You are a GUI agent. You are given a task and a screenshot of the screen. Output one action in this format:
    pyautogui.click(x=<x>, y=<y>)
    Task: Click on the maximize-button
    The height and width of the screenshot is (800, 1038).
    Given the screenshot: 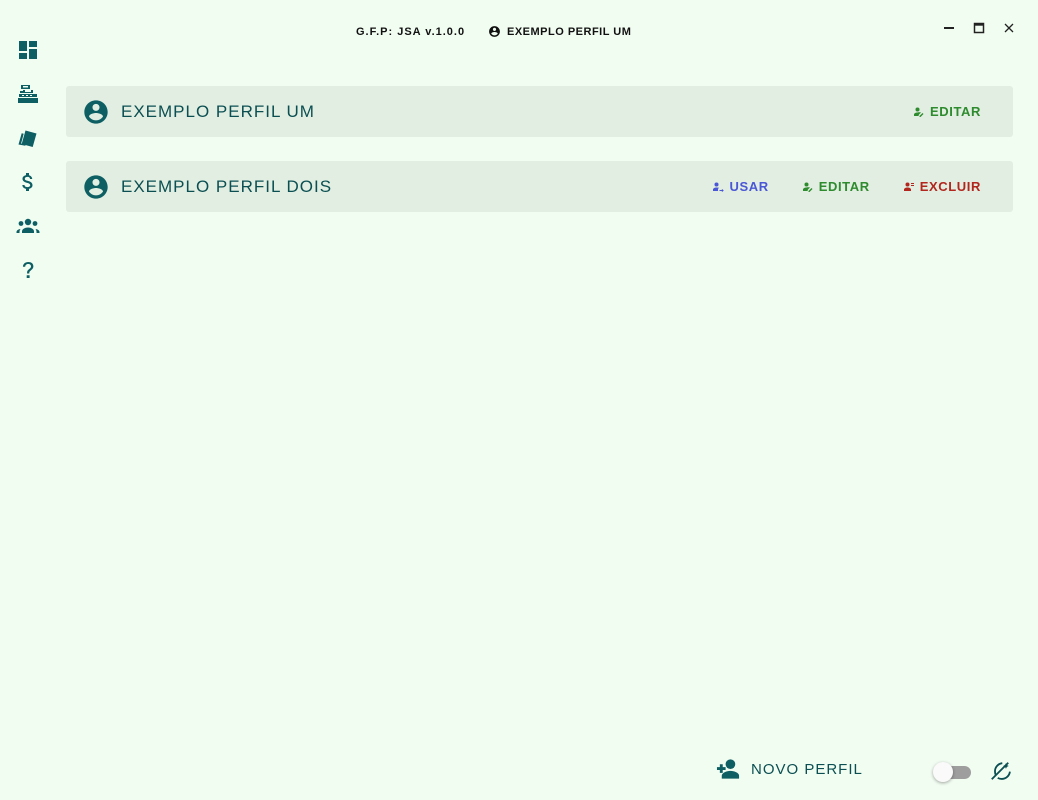 What is the action you would take?
    pyautogui.click(x=979, y=28)
    